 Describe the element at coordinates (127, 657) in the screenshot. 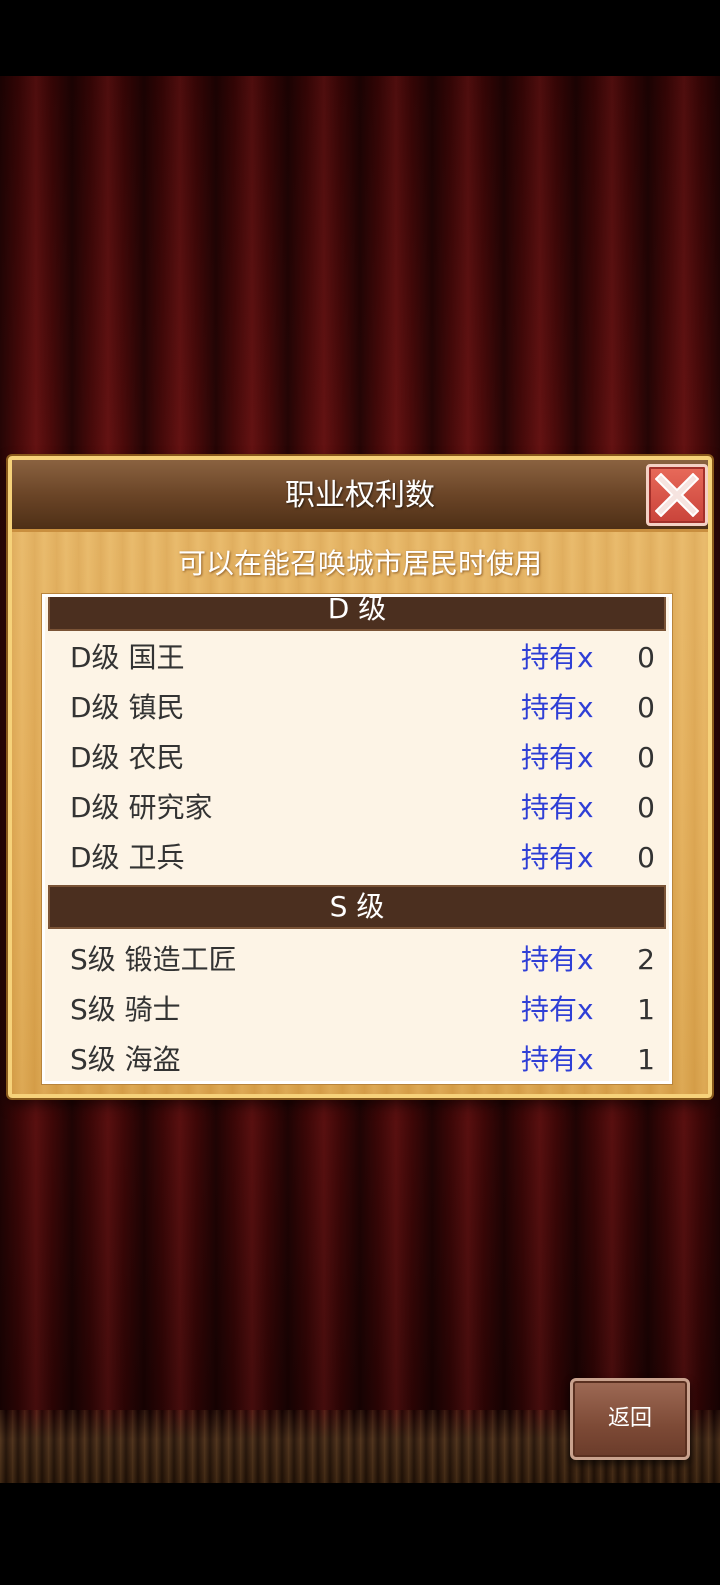

I see `job-name: D级 国王` at that location.